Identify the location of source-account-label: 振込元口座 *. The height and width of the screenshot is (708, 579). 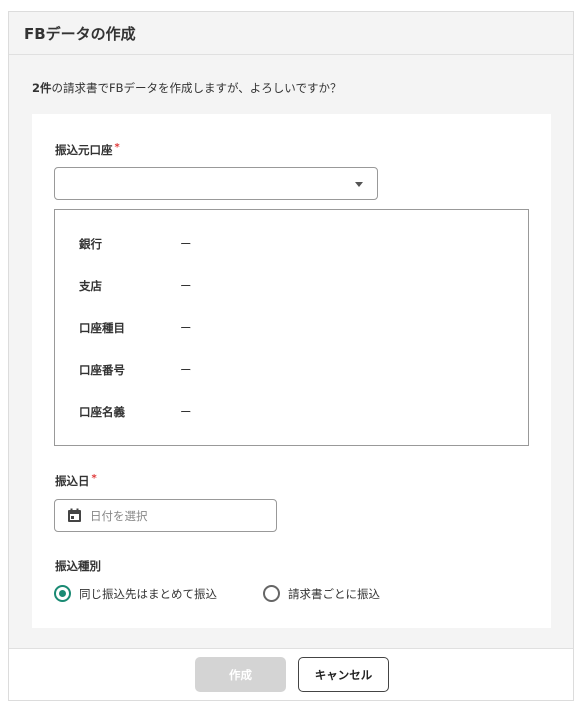
(87, 150).